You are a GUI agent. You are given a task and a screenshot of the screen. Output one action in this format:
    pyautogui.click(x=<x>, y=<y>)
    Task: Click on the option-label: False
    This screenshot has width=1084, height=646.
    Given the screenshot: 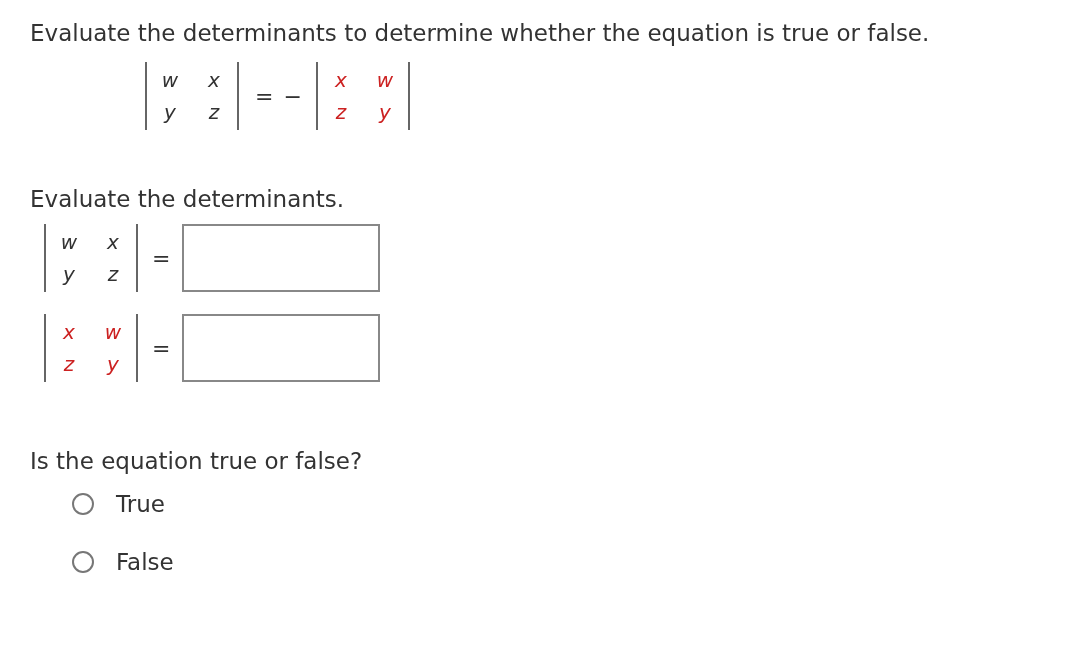 What is the action you would take?
    pyautogui.click(x=145, y=562)
    